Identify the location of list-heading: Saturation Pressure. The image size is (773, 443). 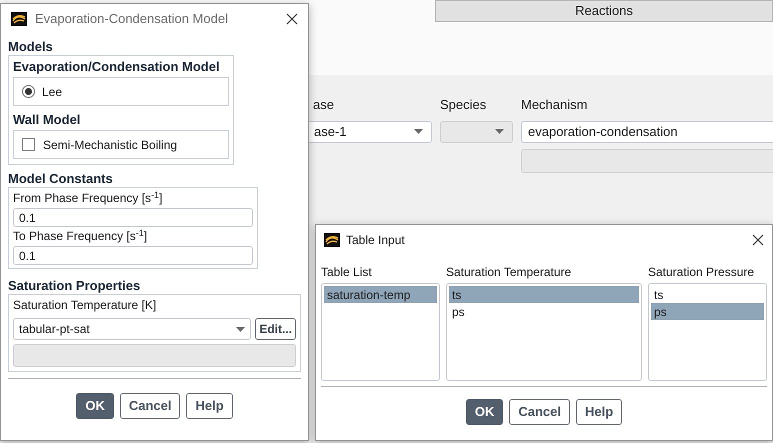
(702, 272).